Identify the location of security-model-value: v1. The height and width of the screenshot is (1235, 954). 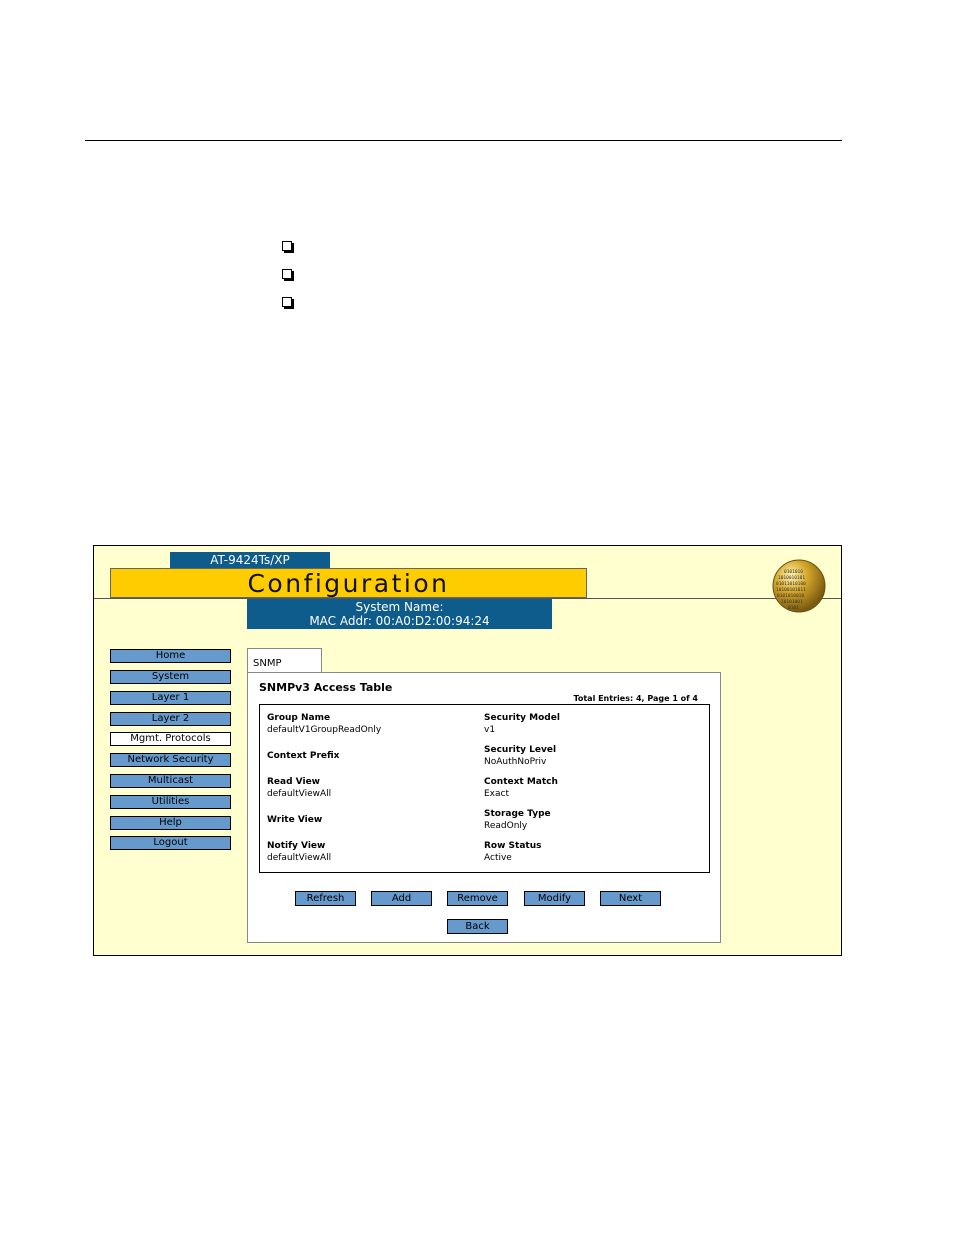
(490, 730).